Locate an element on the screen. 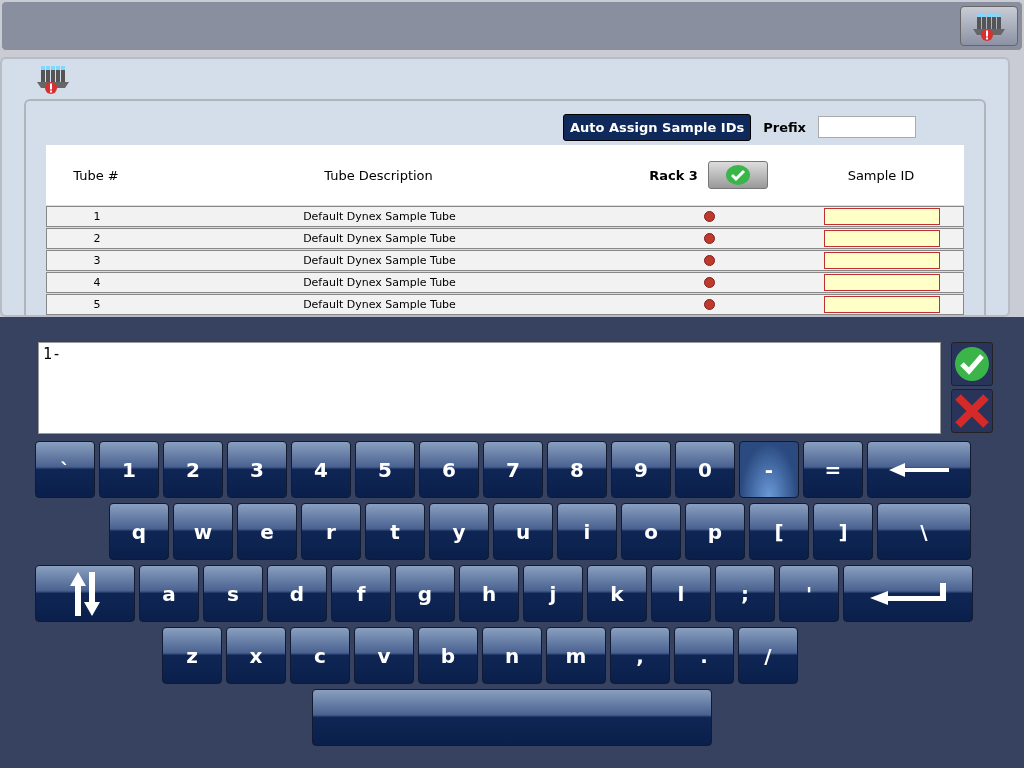 The width and height of the screenshot is (1024, 768). key: z is located at coordinates (192, 655).